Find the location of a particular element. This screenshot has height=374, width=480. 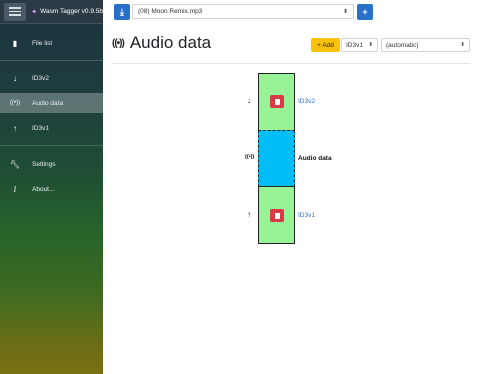

download-icon: ⤓ is located at coordinates (122, 11).